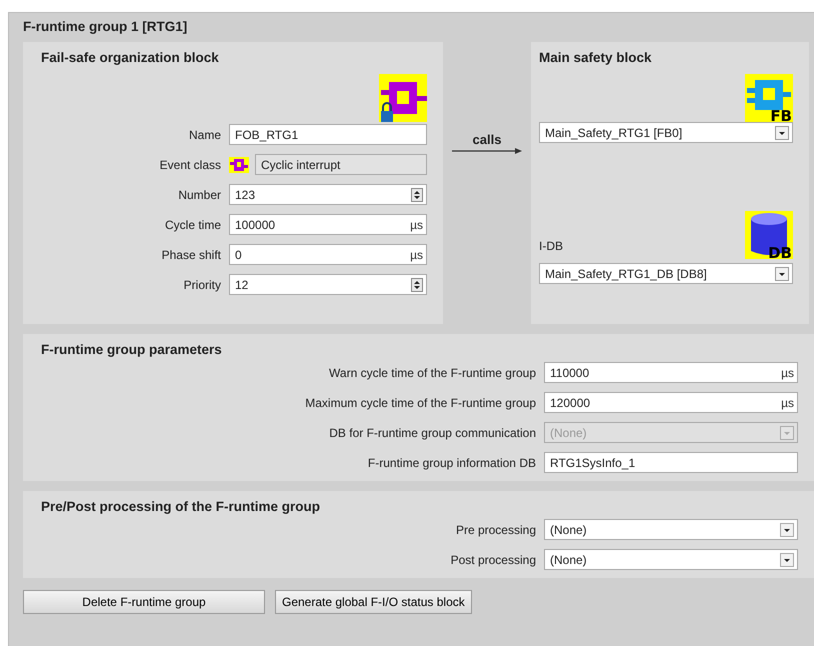  I want to click on time-field: 110000 µs, so click(671, 372).